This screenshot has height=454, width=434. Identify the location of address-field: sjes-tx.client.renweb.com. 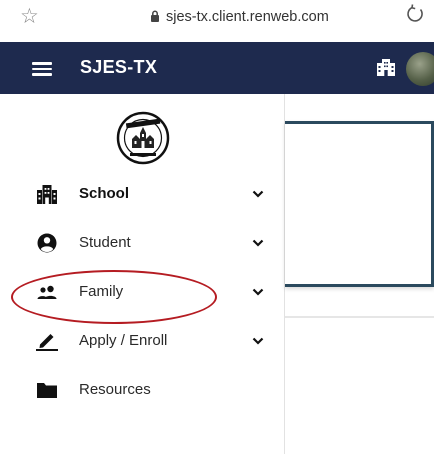
(239, 17).